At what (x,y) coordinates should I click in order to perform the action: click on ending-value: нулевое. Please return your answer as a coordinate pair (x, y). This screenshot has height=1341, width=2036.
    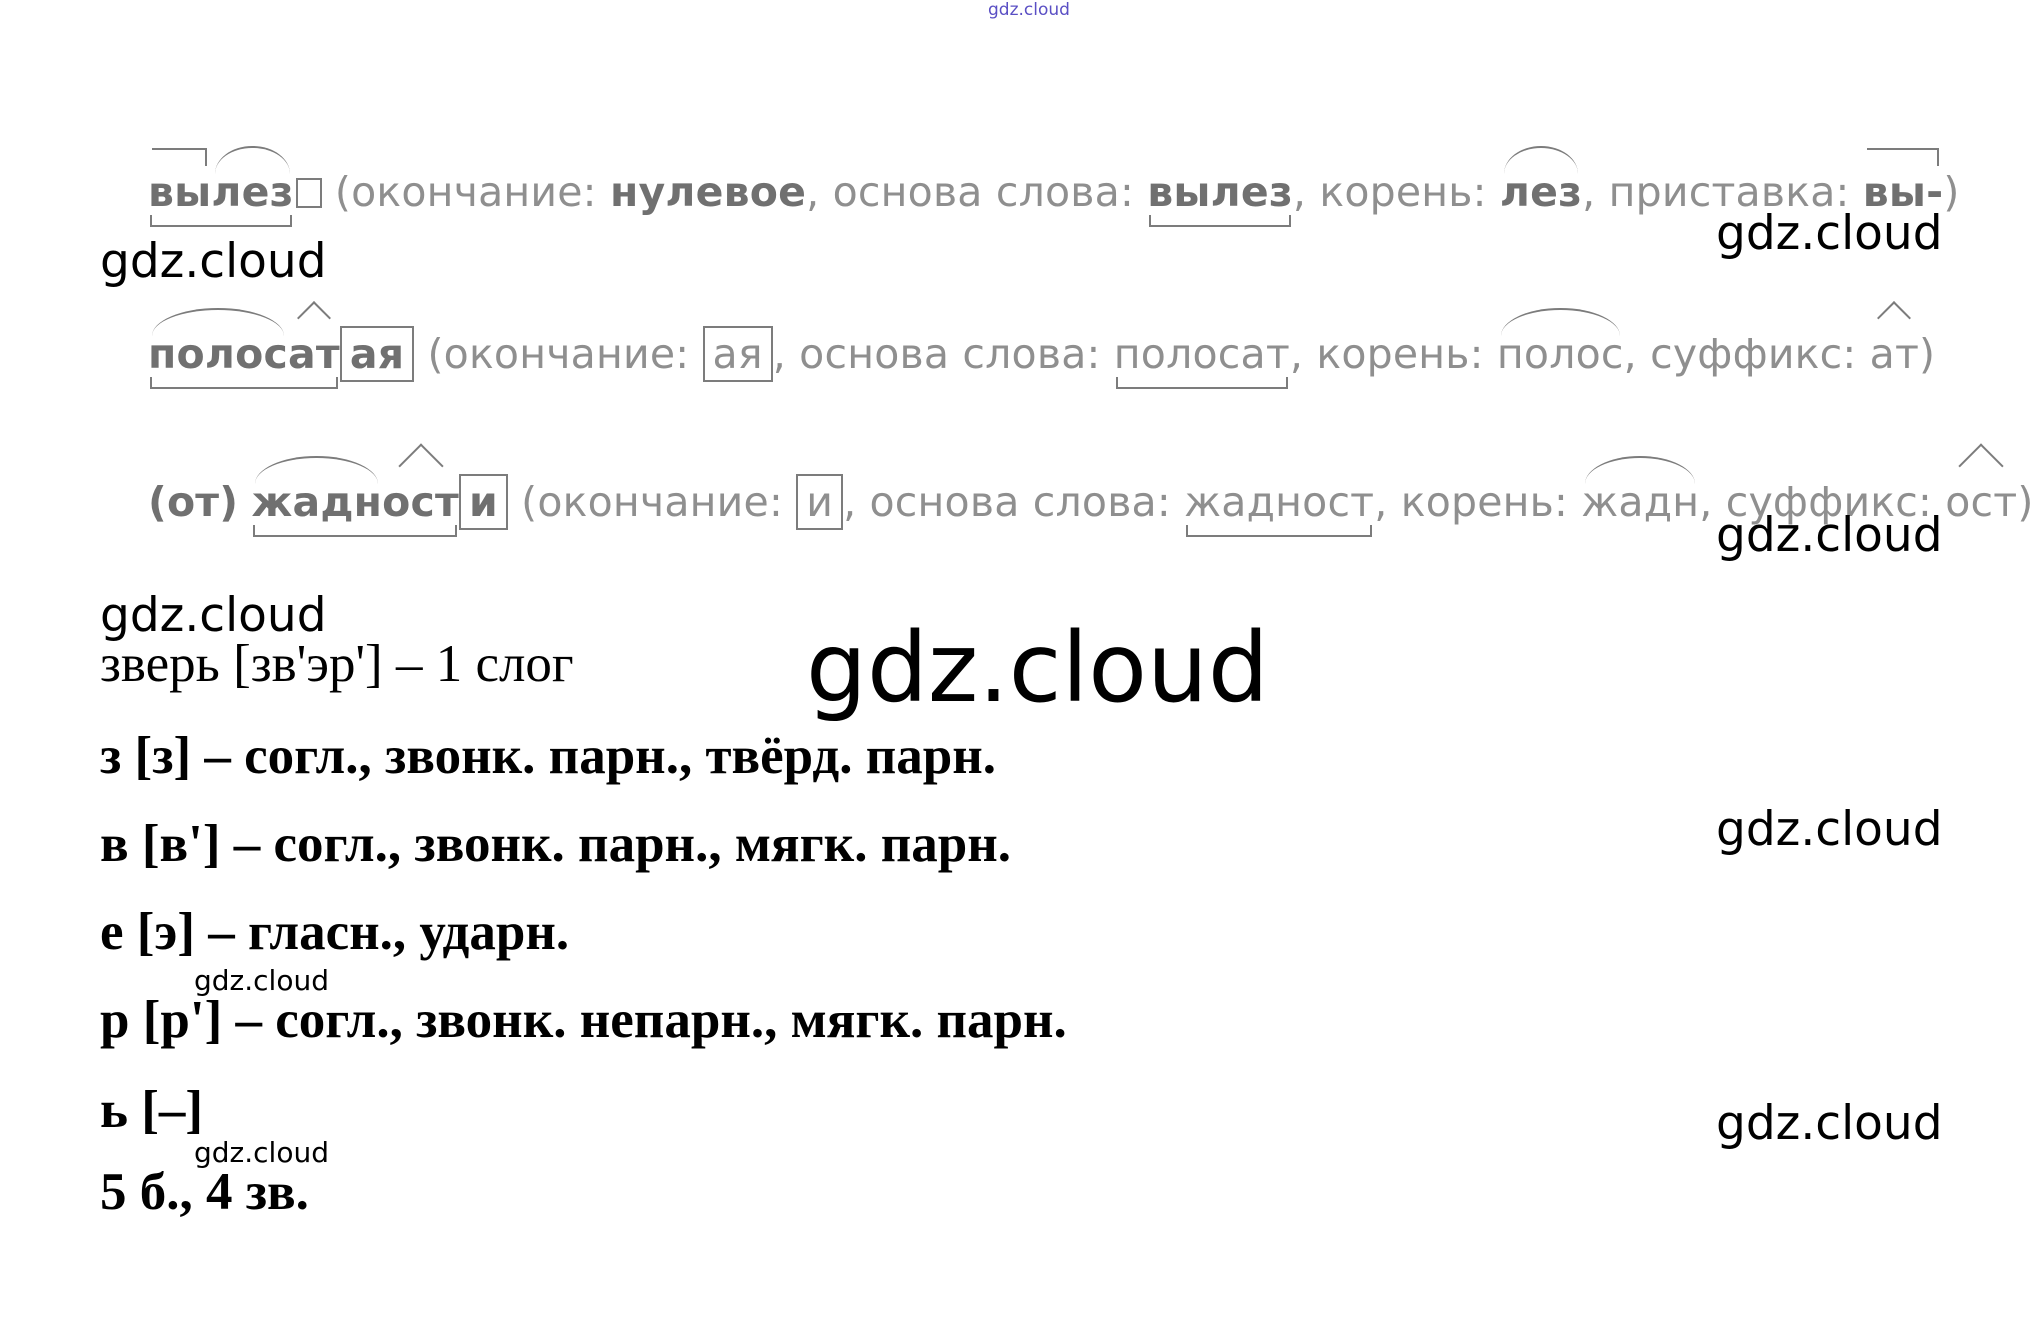
    Looking at the image, I should click on (708, 192).